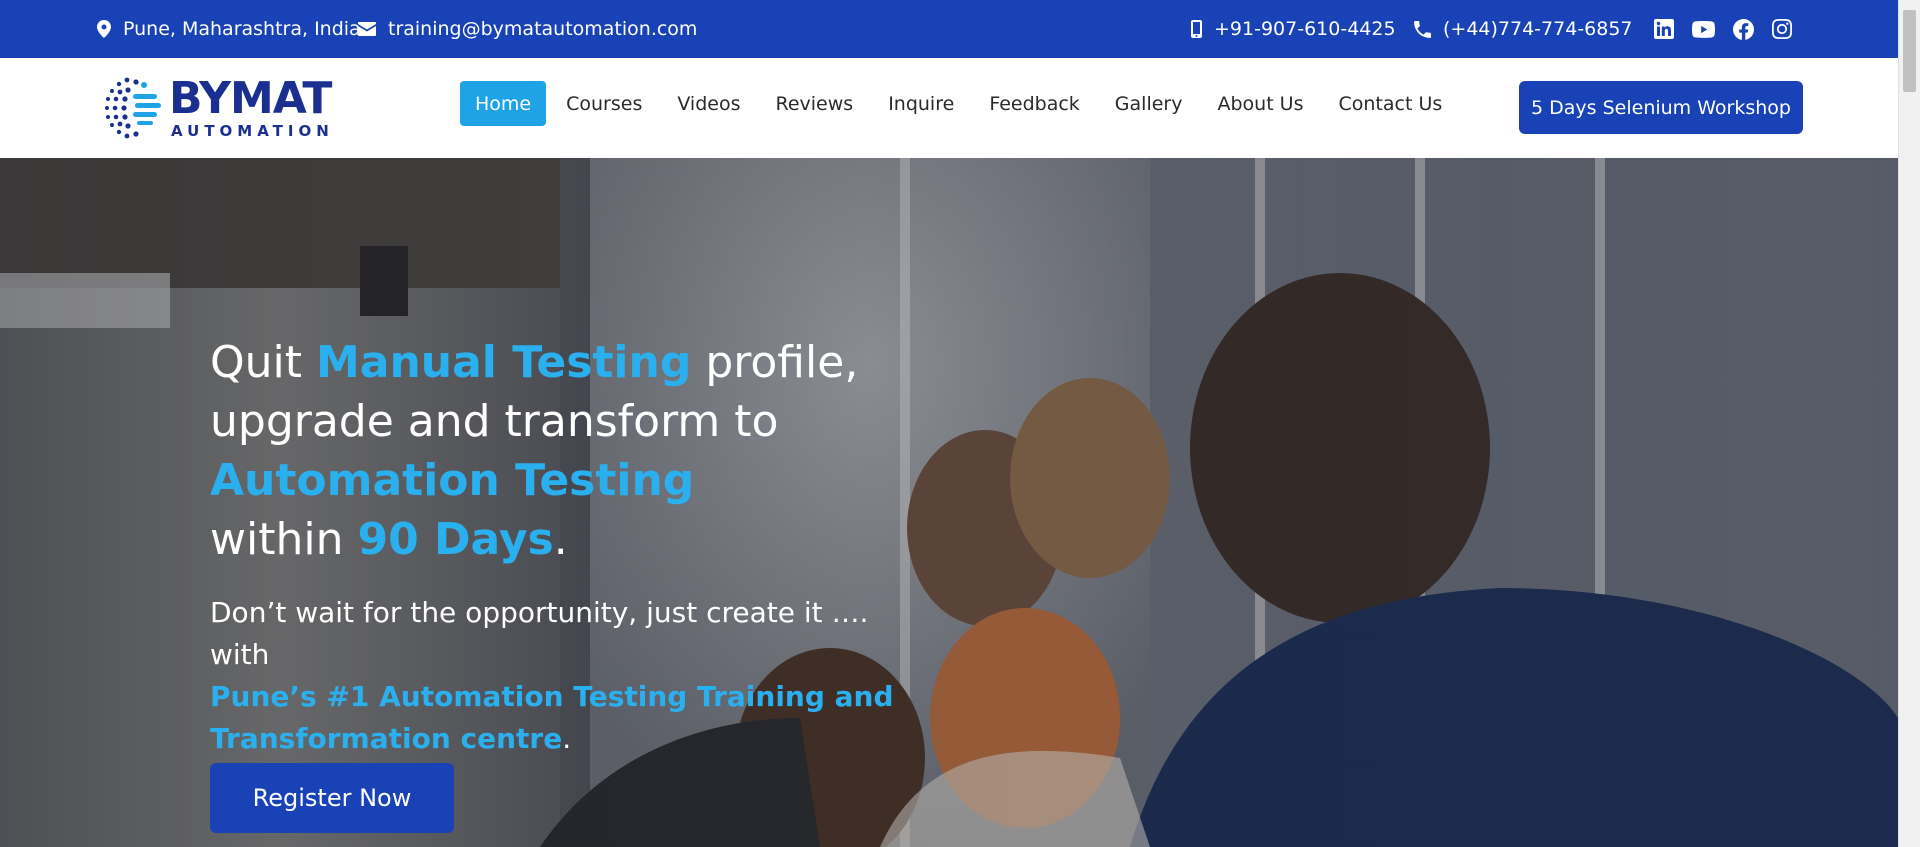  I want to click on subheadline-text: ., so click(567, 738).